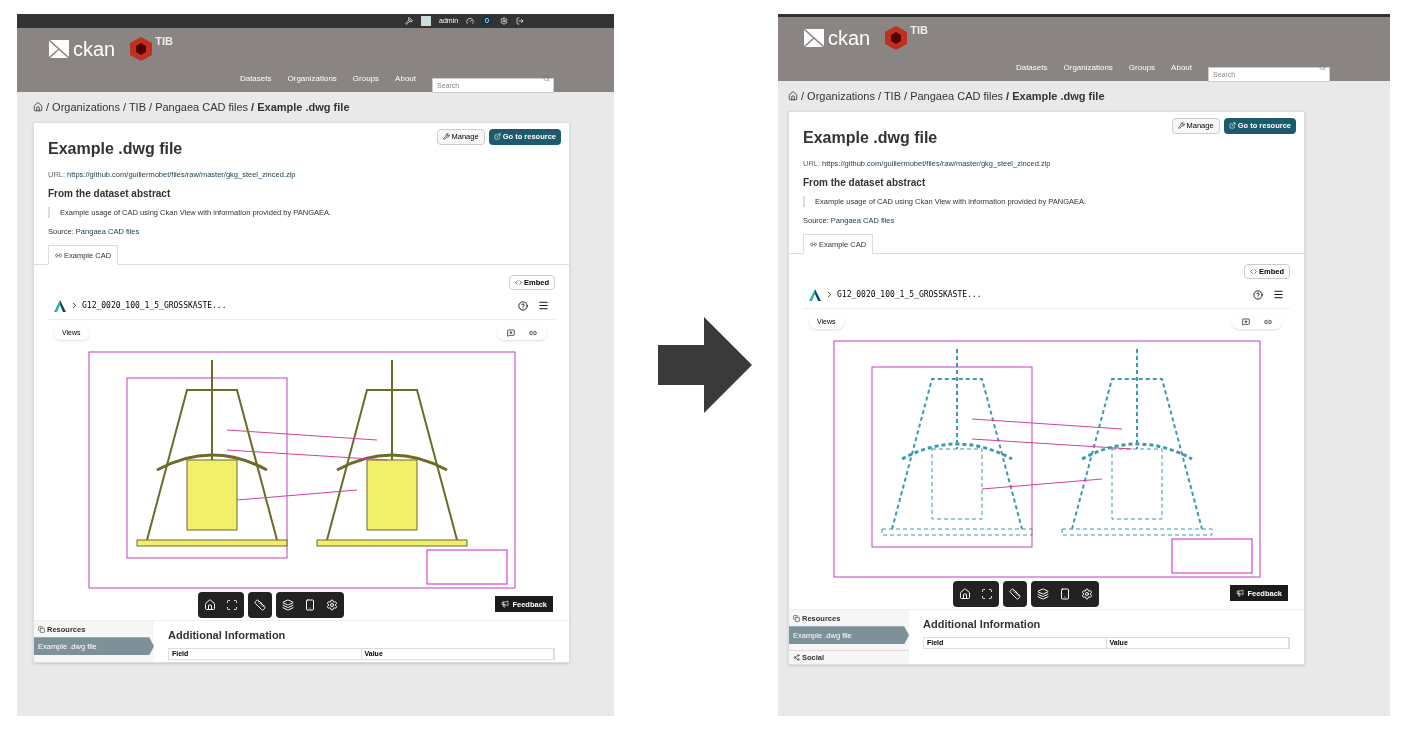 This screenshot has width=1410, height=738. I want to click on dashboard-icon, so click(470, 21).